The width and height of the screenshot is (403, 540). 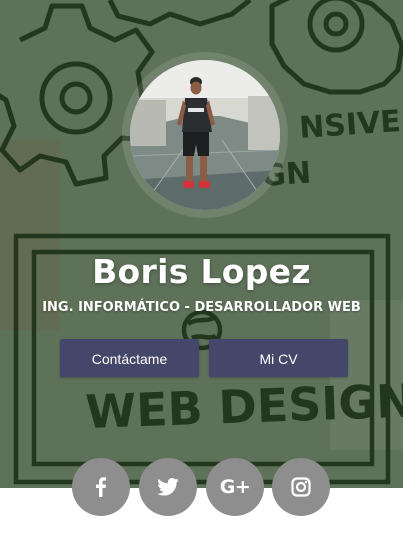 I want to click on twitter-icon, so click(x=168, y=487).